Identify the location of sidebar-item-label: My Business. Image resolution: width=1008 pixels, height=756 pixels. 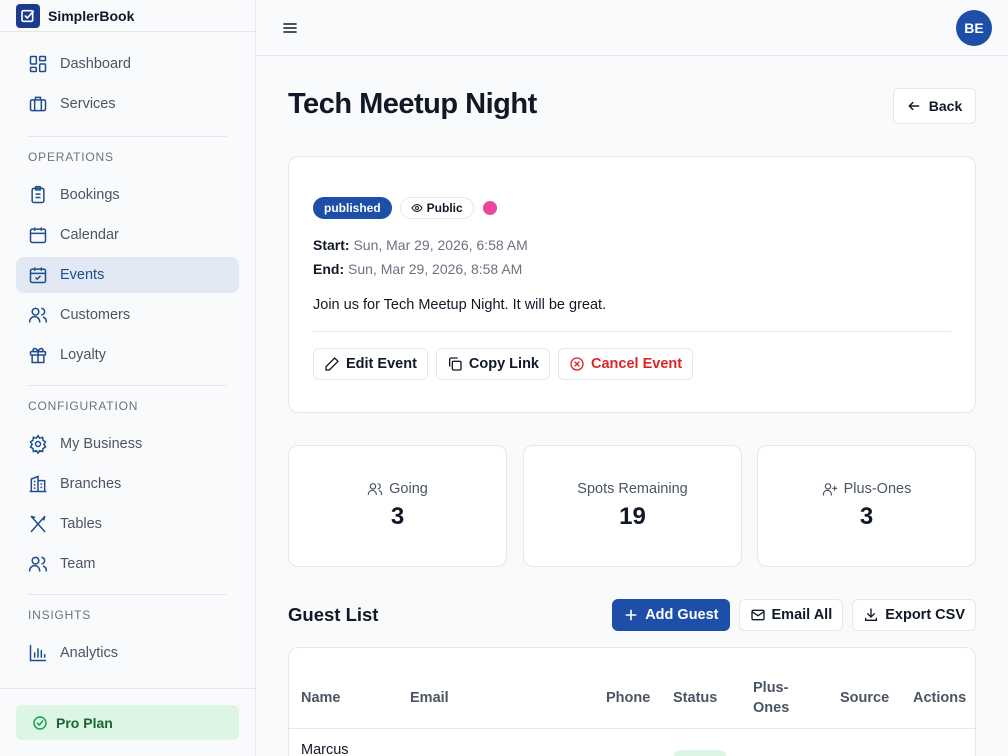
(101, 444).